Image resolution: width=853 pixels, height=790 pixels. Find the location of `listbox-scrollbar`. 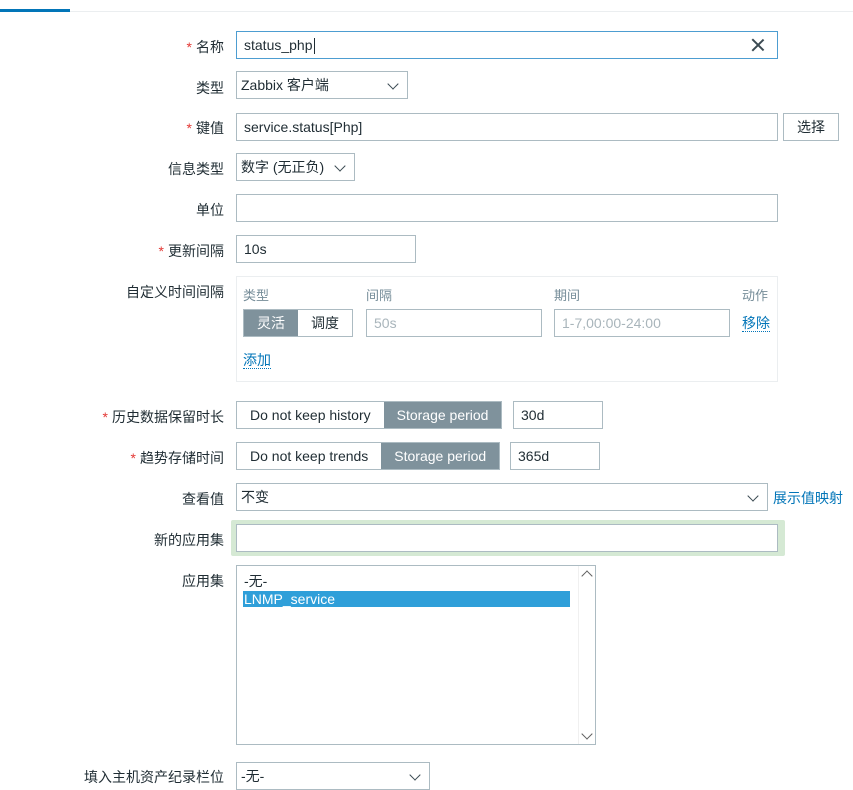

listbox-scrollbar is located at coordinates (586, 655).